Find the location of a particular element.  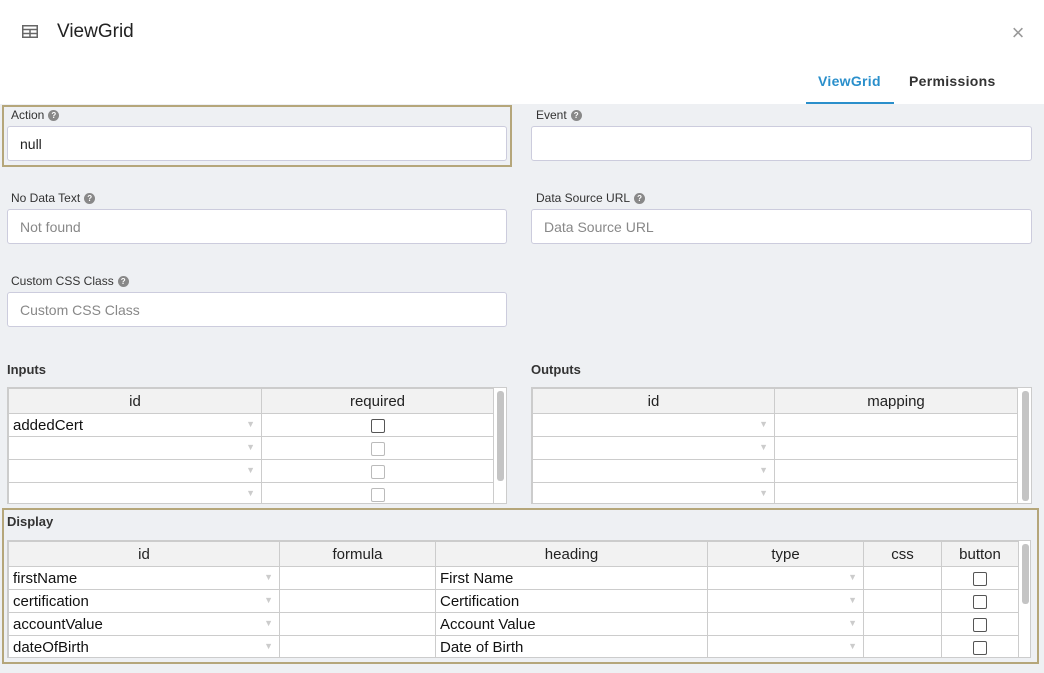

inputs-scrollbar is located at coordinates (500, 436).